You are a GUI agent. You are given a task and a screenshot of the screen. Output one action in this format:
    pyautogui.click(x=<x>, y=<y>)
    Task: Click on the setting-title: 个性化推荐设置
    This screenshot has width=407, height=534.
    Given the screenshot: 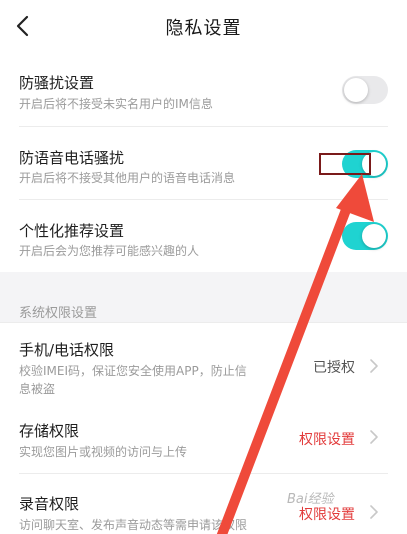 What is the action you would take?
    pyautogui.click(x=72, y=231)
    